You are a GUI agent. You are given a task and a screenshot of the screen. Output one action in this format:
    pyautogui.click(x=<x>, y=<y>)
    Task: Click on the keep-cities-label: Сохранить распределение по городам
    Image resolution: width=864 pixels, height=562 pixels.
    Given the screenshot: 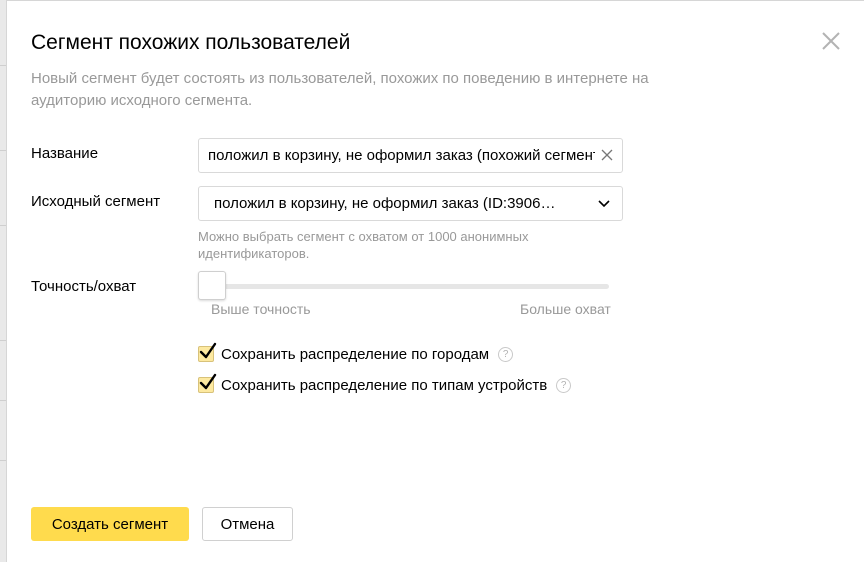 What is the action you would take?
    pyautogui.click(x=355, y=354)
    